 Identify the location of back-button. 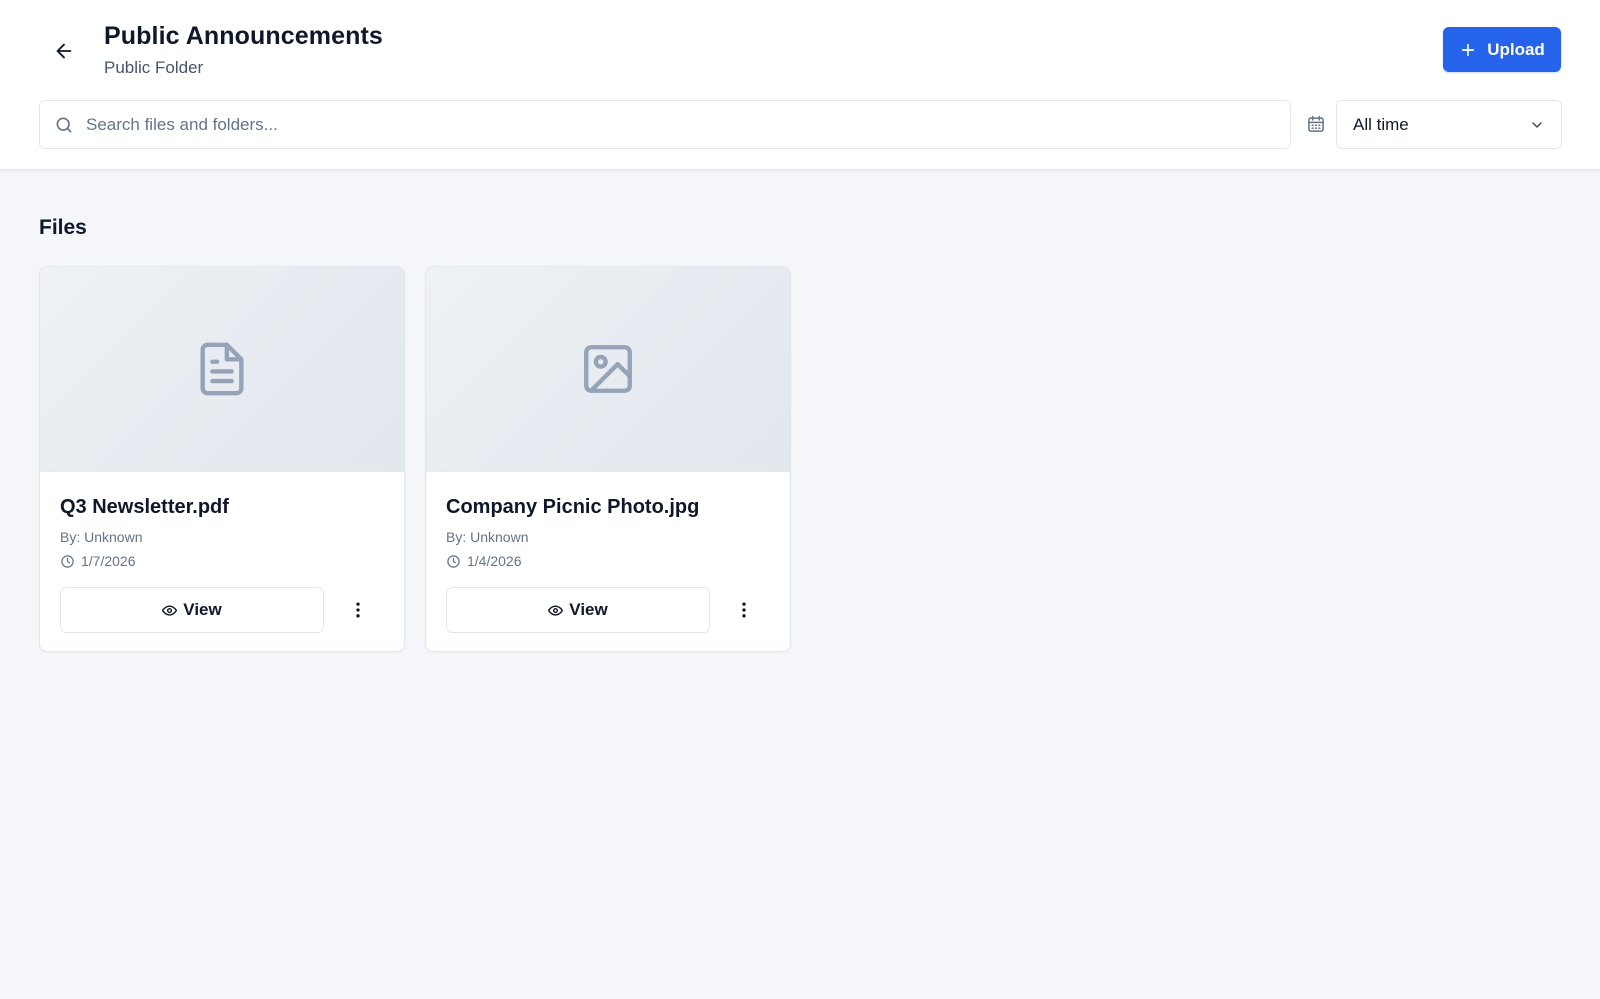
(64, 51).